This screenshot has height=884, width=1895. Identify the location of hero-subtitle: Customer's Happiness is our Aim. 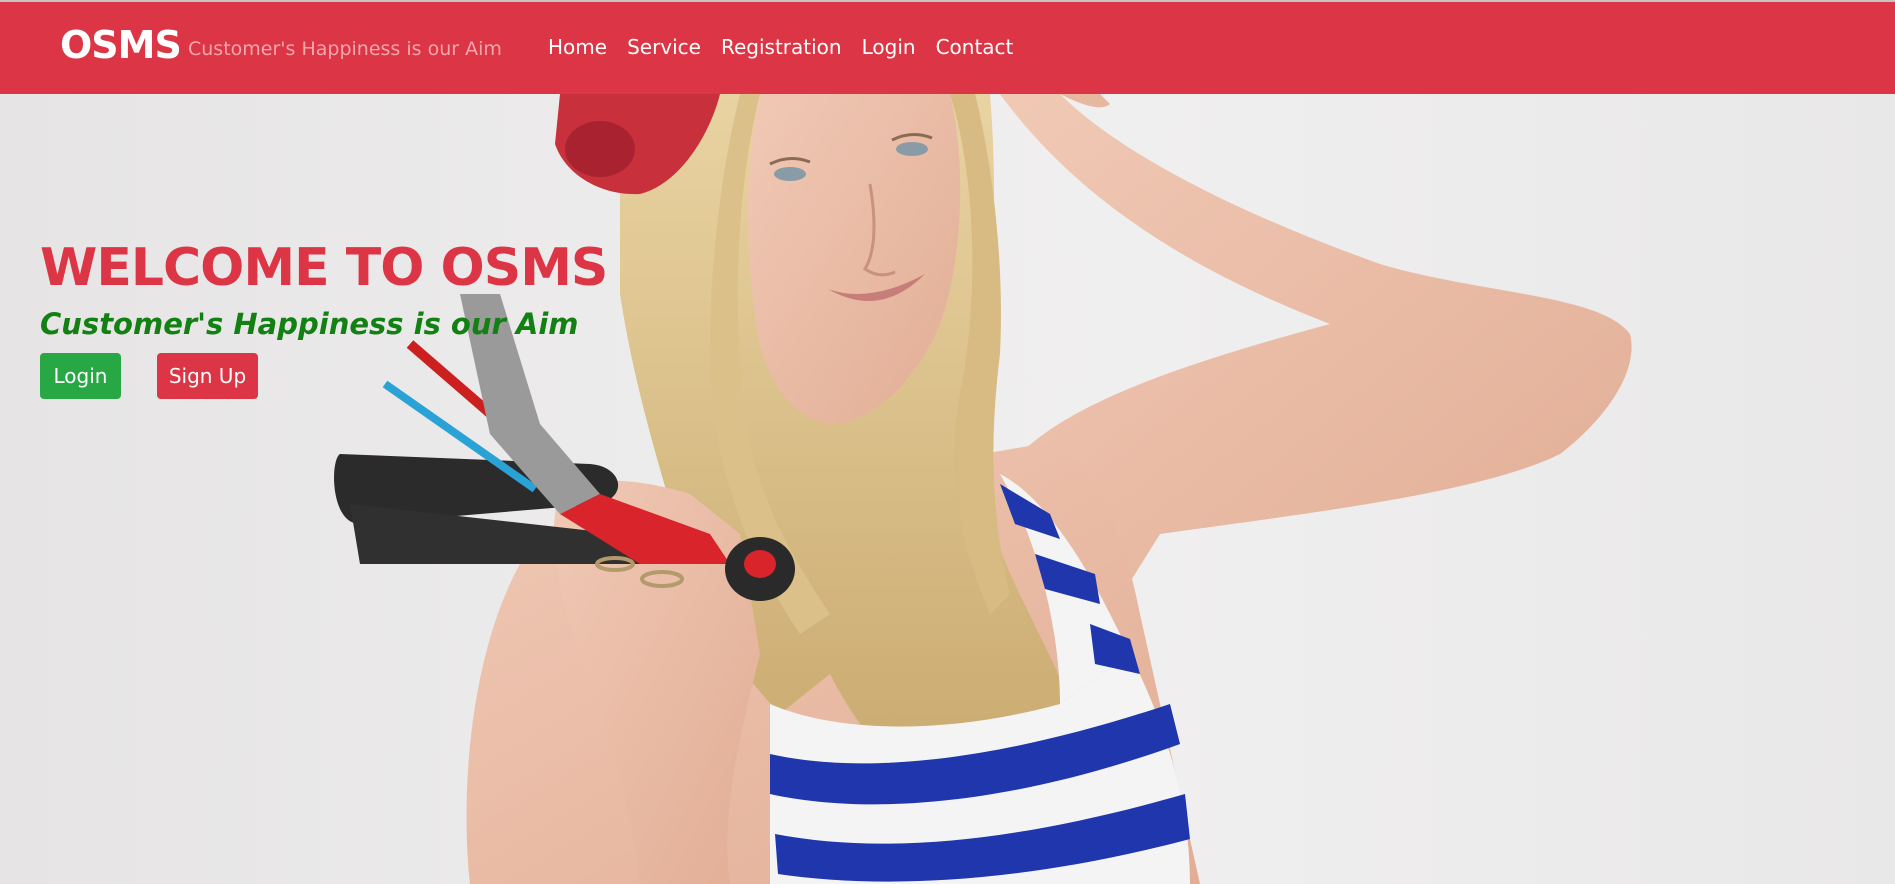
(309, 324).